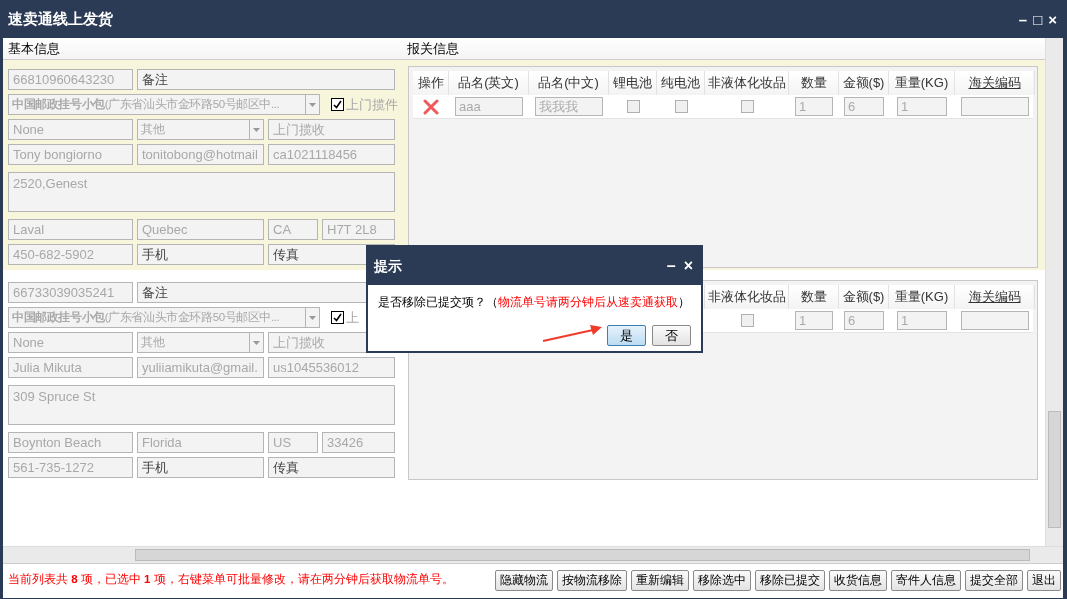 This screenshot has height=599, width=1067. What do you see at coordinates (231, 580) in the screenshot?
I see `status-text: 当前列表共 8 项，已选中 1 项，右键菜单可批量修改，请在两分钟后获取物流单号。` at bounding box center [231, 580].